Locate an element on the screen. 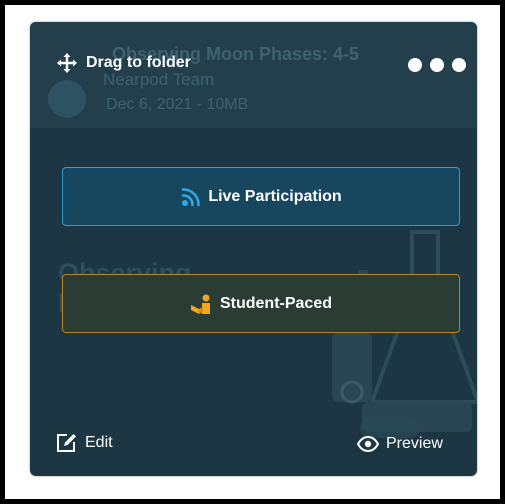  drag-to-folder-label: Drag to folder is located at coordinates (138, 62).